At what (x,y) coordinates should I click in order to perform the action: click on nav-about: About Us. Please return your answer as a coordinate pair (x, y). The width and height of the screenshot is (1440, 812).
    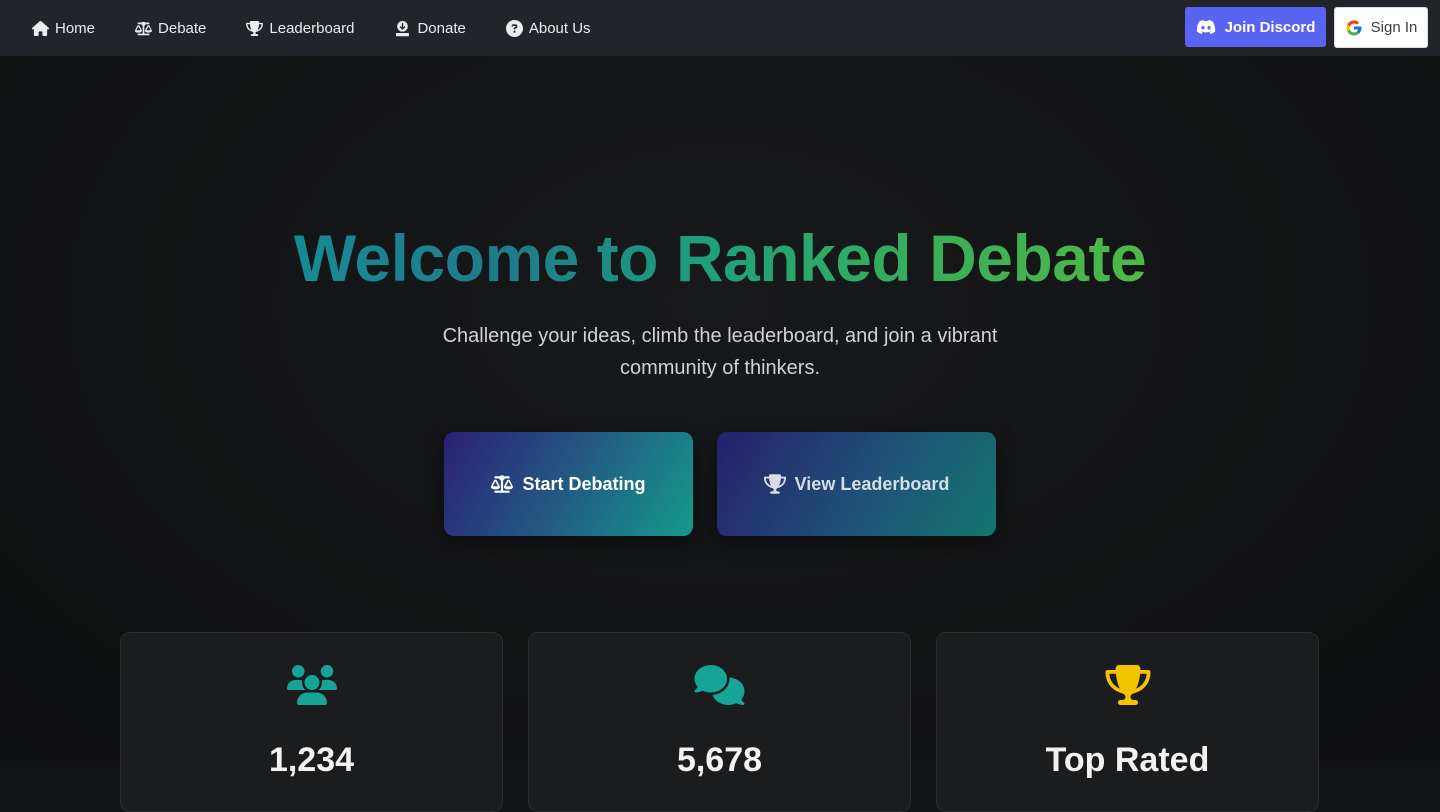
    Looking at the image, I should click on (548, 28).